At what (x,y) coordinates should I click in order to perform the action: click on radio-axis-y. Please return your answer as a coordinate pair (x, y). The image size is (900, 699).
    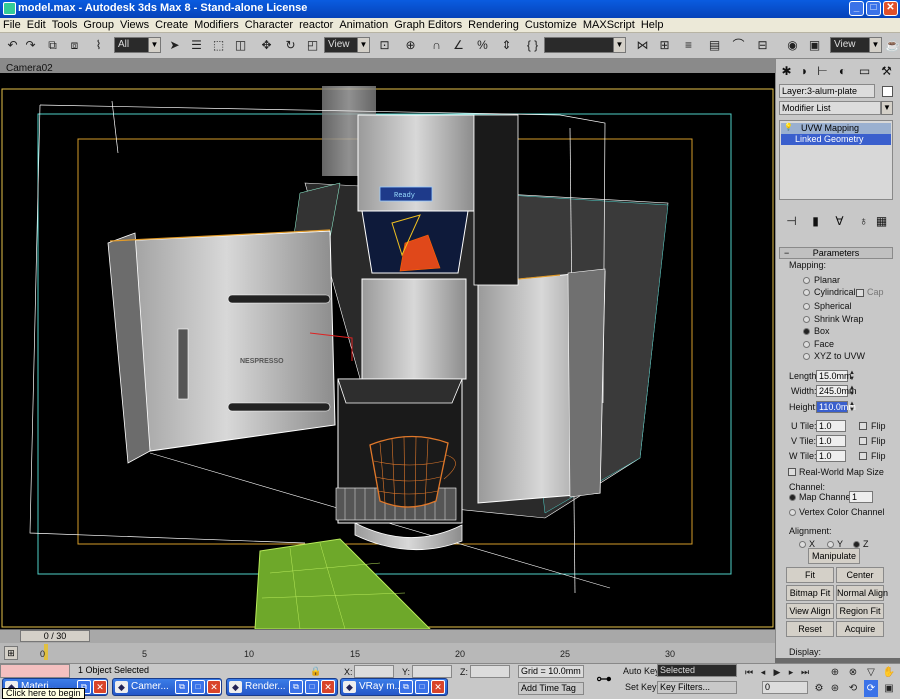
    Looking at the image, I should click on (830, 544).